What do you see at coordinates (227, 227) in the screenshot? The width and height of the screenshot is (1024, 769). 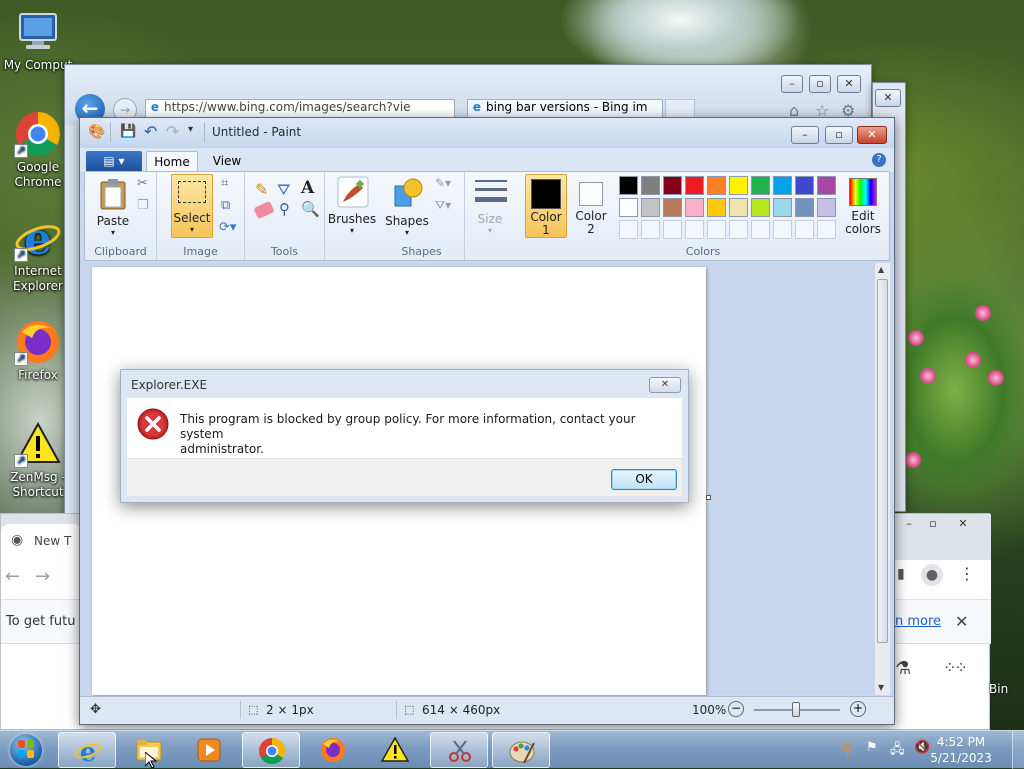 I see `rotate-icon: ⟳▾` at bounding box center [227, 227].